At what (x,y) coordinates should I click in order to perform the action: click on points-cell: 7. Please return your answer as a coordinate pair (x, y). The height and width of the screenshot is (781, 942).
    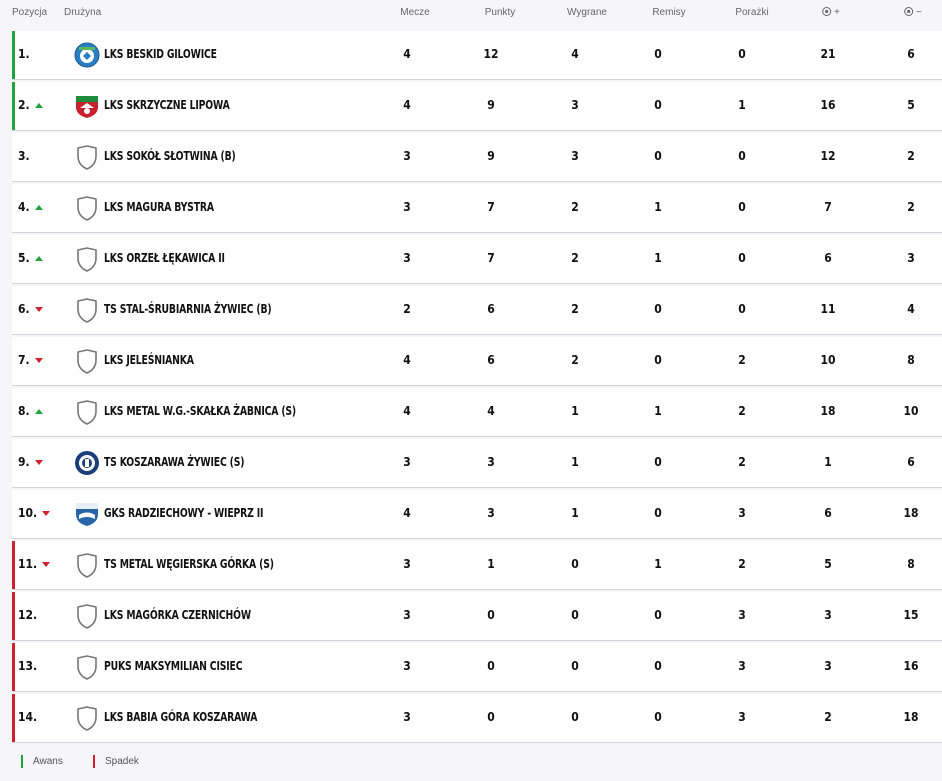
    Looking at the image, I should click on (491, 258).